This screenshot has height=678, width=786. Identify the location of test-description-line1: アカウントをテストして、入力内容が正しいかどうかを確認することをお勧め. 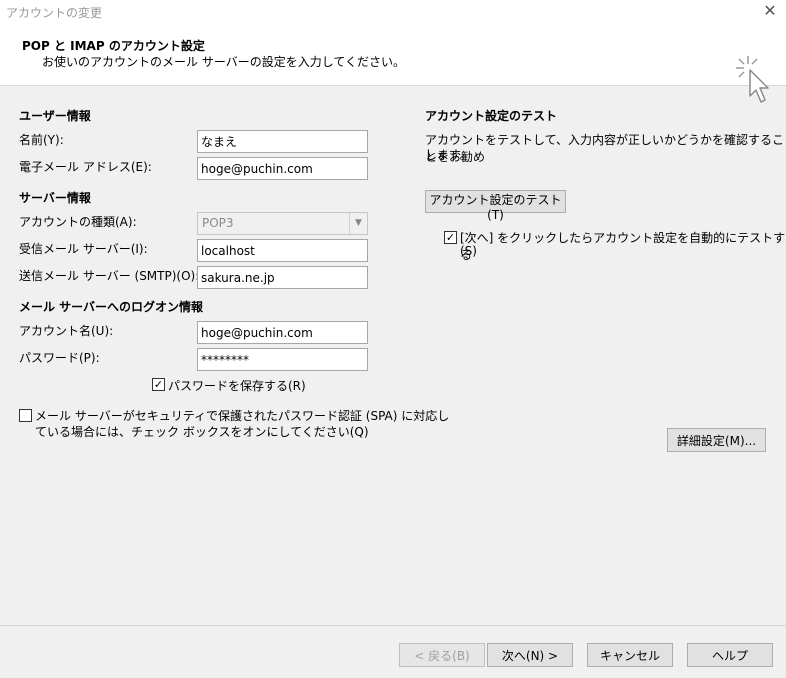
(605, 148).